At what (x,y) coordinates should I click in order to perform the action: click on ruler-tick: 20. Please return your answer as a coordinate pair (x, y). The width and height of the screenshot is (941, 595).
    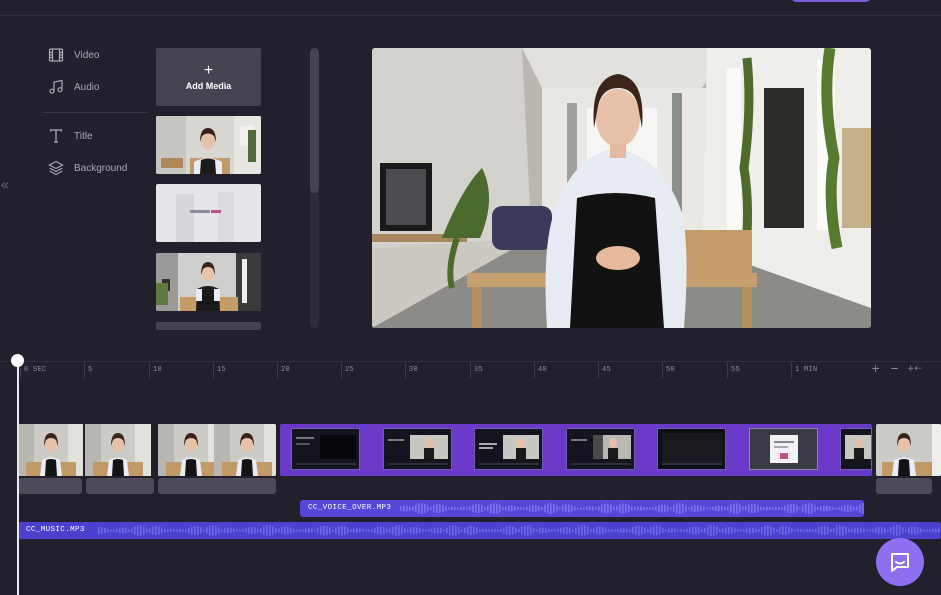
    Looking at the image, I should click on (283, 370).